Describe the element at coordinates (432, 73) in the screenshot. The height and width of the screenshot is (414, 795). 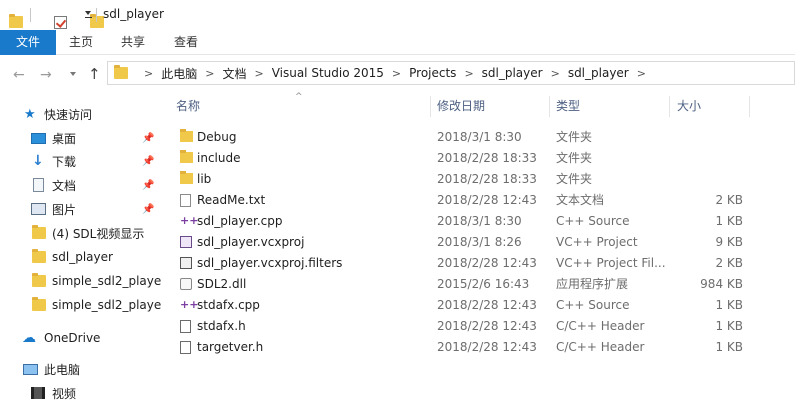
I see `breadcrumb-projects: Projects` at that location.